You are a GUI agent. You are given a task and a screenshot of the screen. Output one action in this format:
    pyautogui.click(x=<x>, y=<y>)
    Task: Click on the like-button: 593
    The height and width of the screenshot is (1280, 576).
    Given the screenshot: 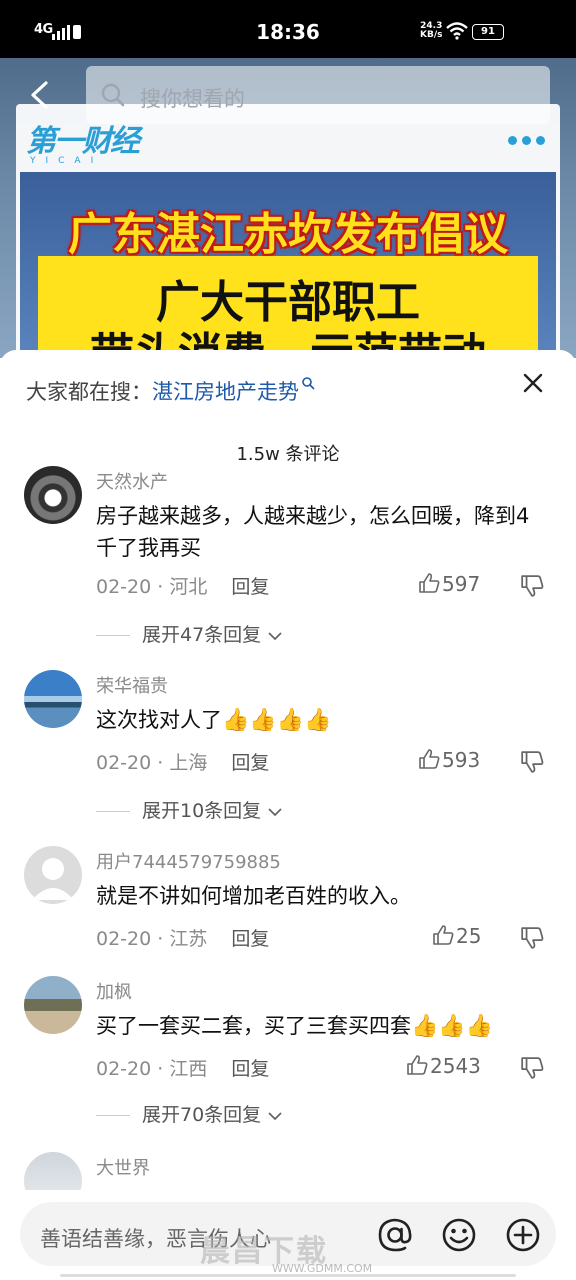 What is the action you would take?
    pyautogui.click(x=449, y=760)
    